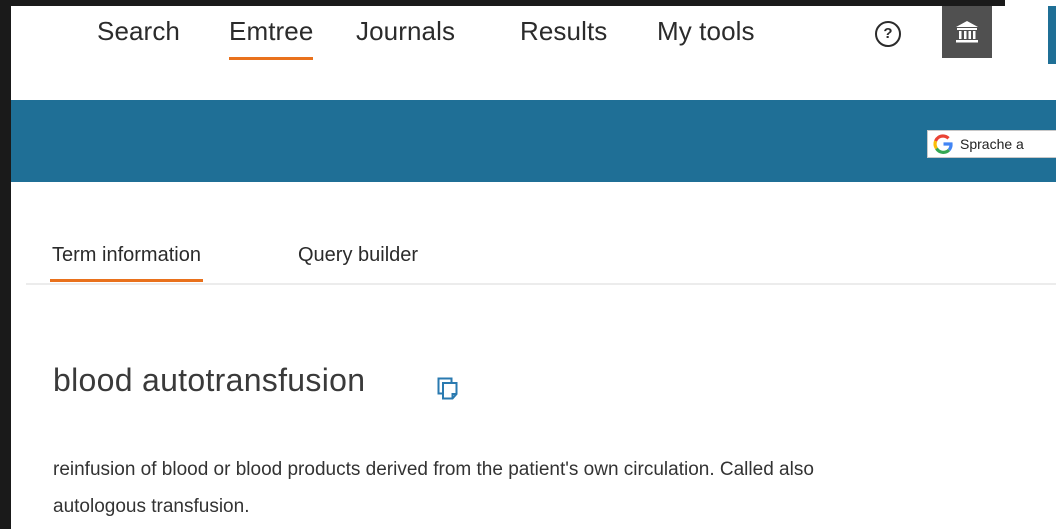 The height and width of the screenshot is (529, 1056). I want to click on nav-results: Results, so click(563, 31).